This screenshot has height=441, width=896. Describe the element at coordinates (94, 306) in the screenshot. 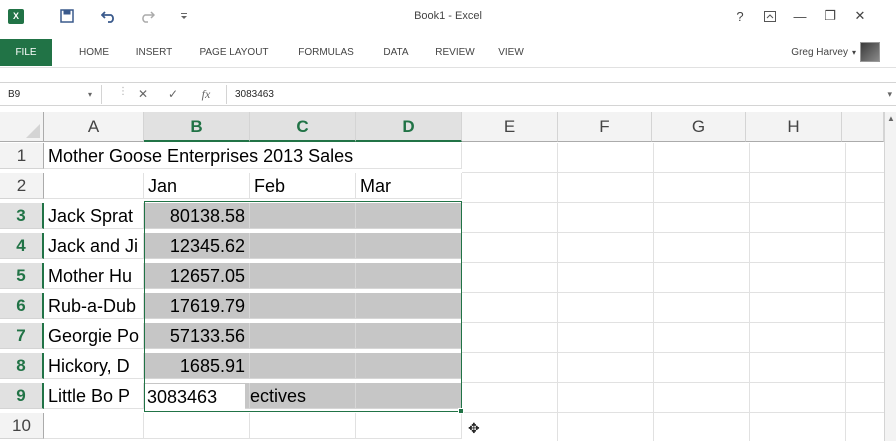

I see `cell-a6: Rub-a-Dub` at that location.